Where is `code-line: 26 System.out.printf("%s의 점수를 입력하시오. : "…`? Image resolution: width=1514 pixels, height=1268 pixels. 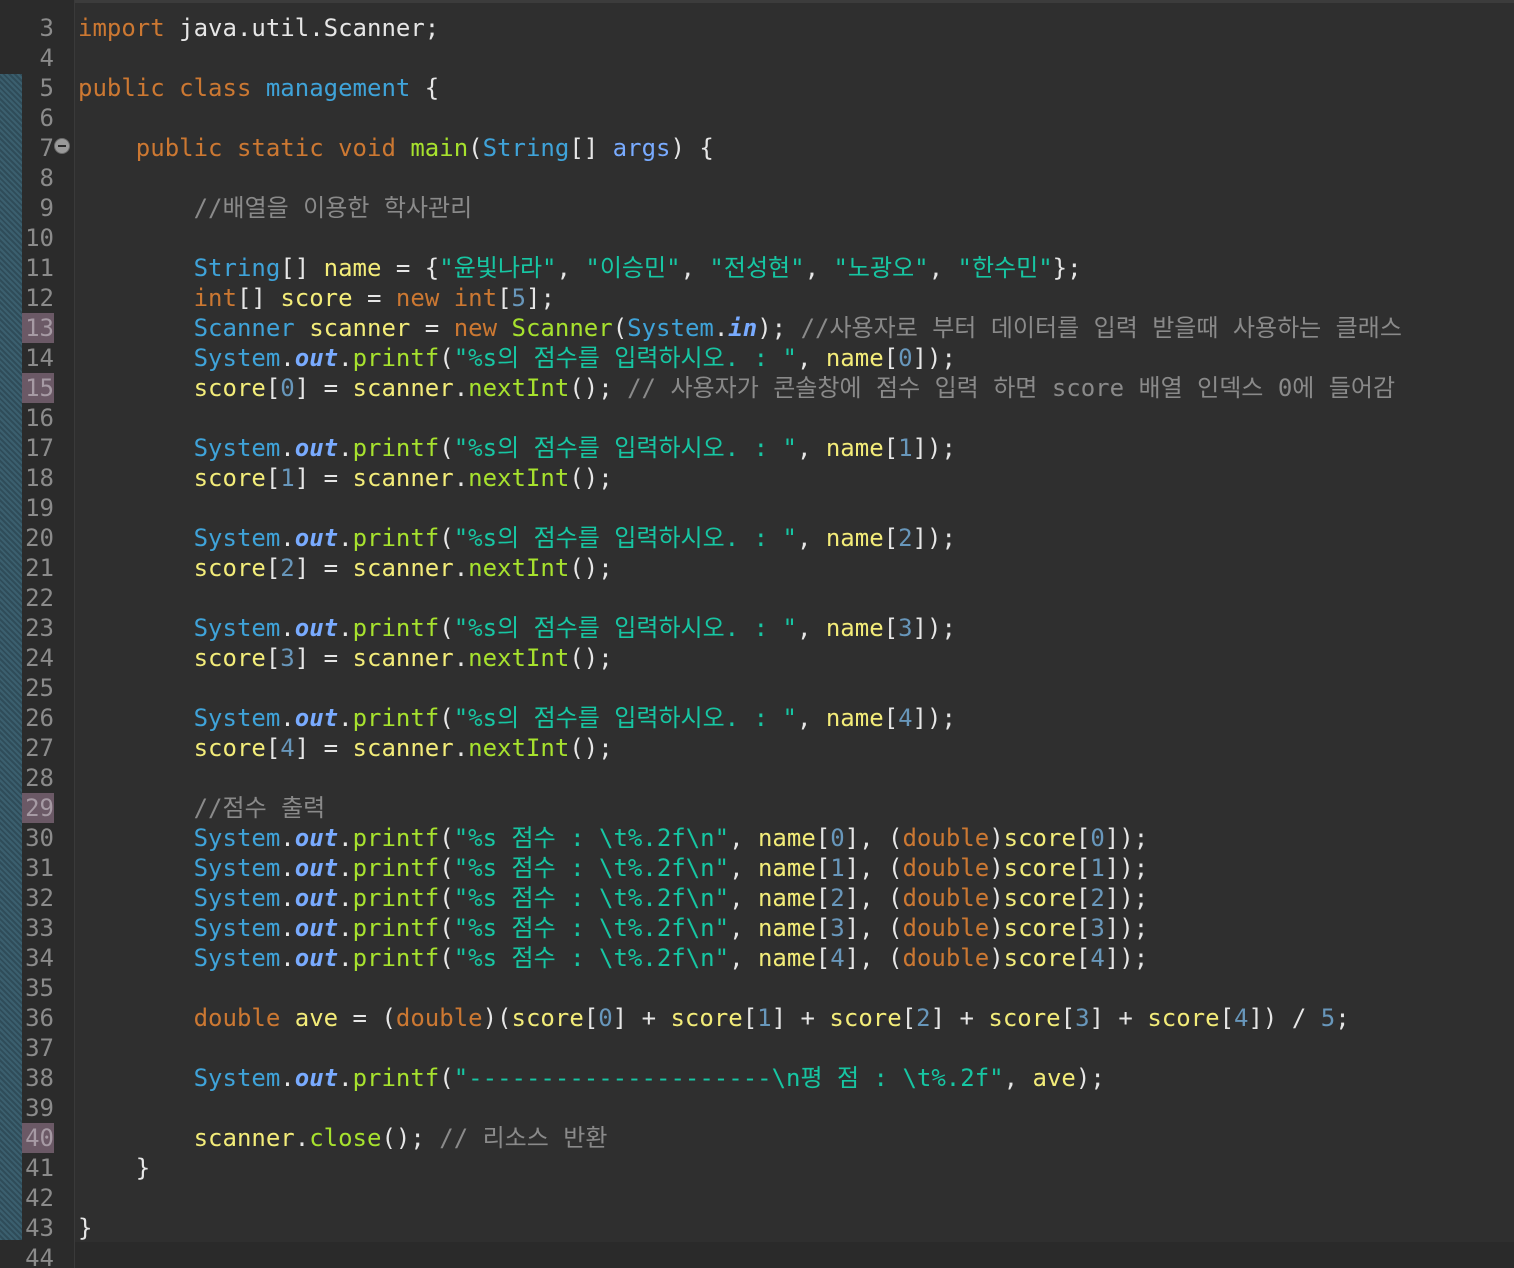
code-line: 26 System.out.printf("%s의 점수를 입력하시오. : "… is located at coordinates (757, 718).